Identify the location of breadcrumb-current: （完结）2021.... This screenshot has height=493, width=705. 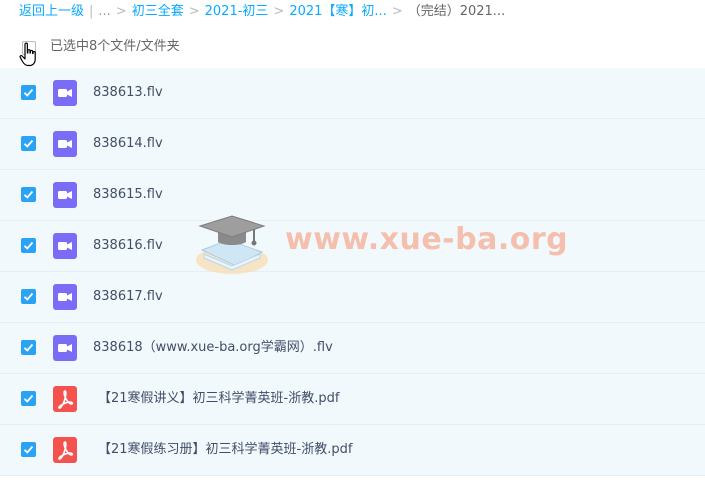
(456, 11).